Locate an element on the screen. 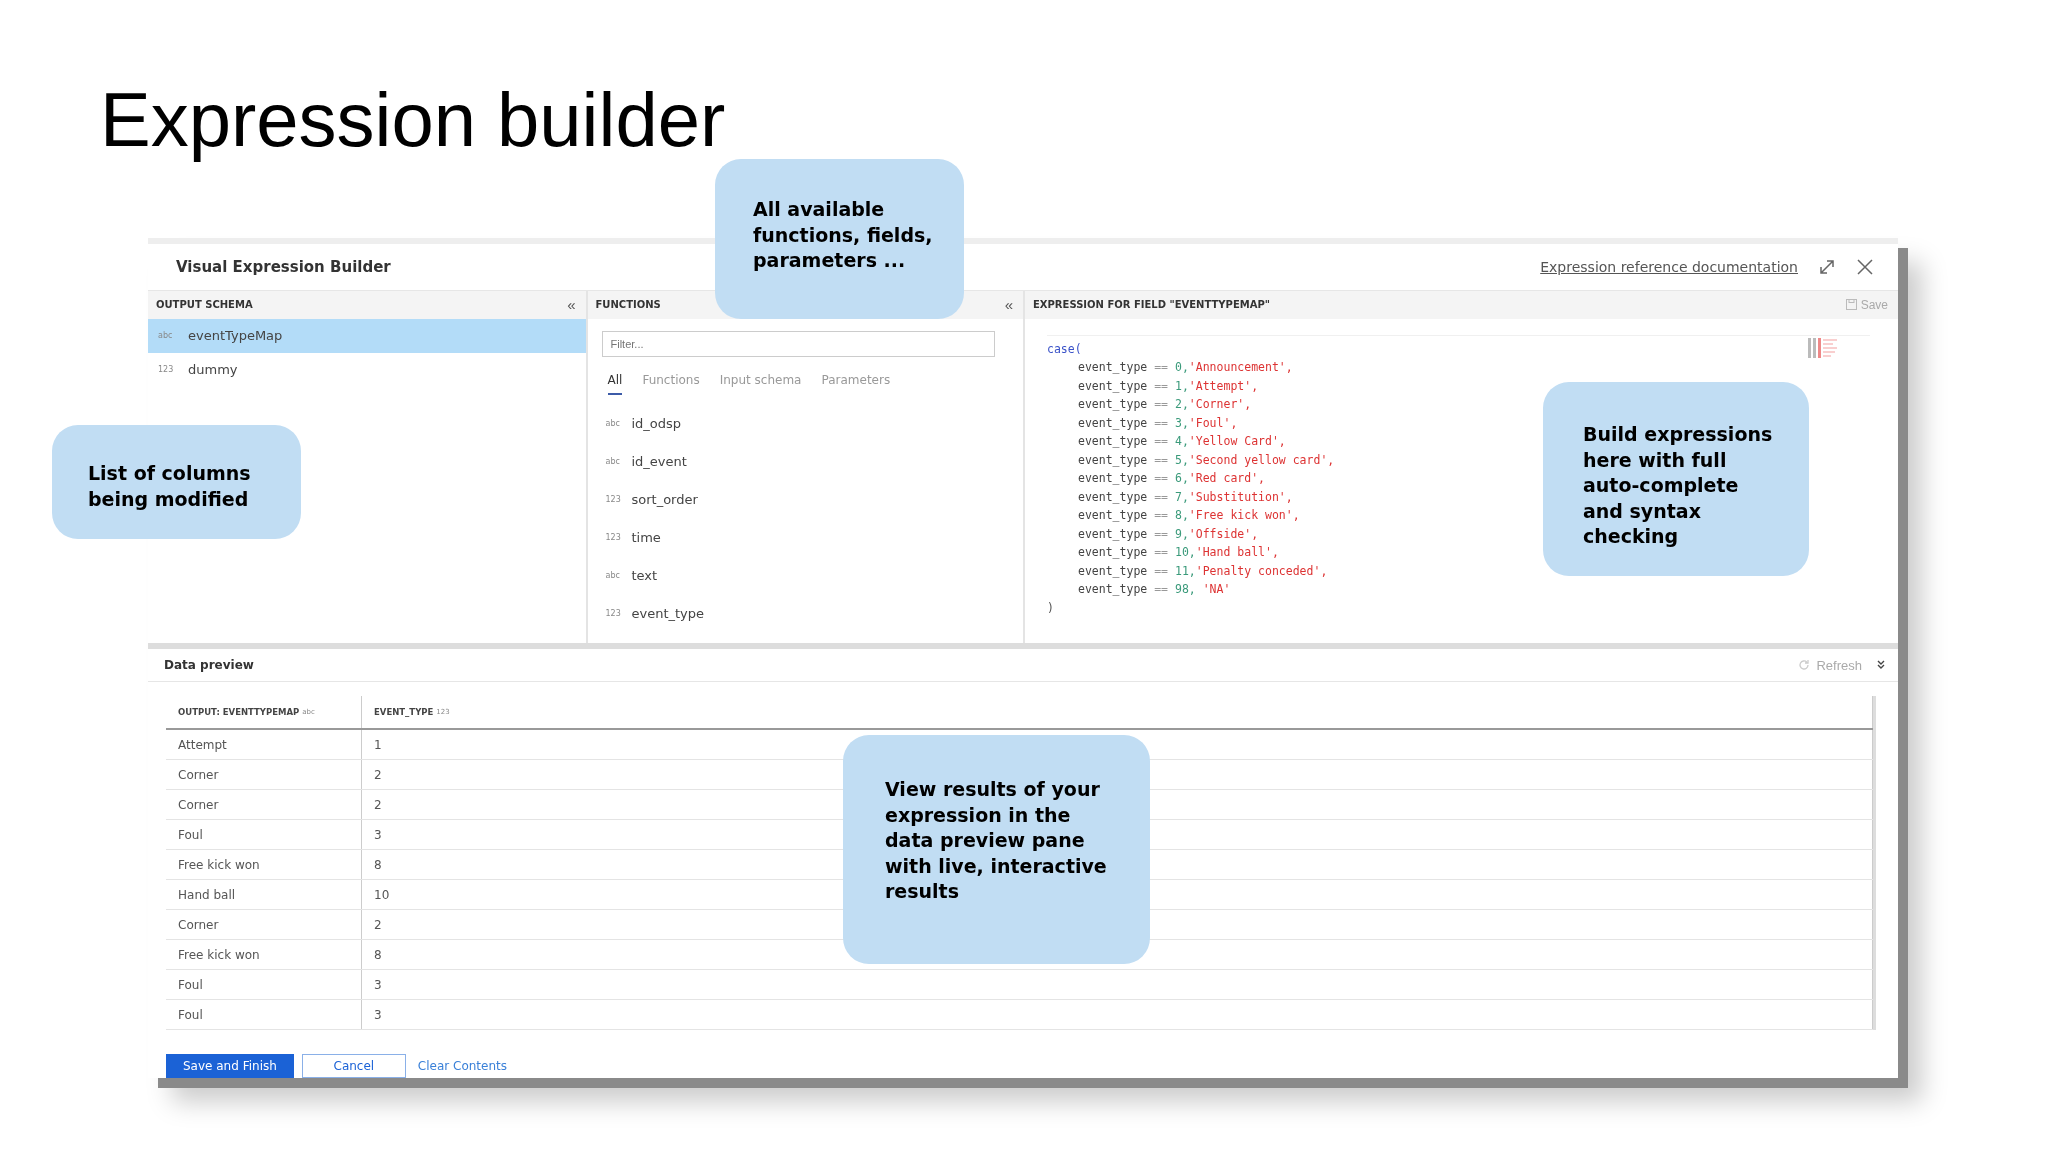  code-line: event_type == 9,'Offside', is located at coordinates (1168, 534).